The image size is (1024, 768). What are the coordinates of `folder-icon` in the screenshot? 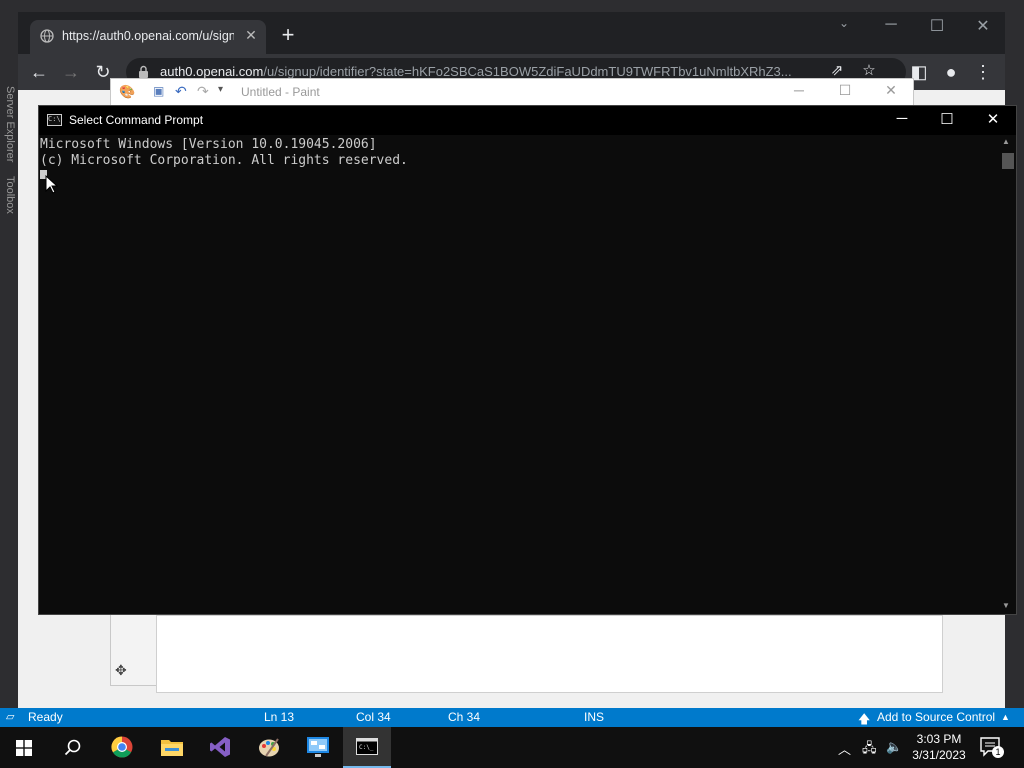 It's located at (172, 748).